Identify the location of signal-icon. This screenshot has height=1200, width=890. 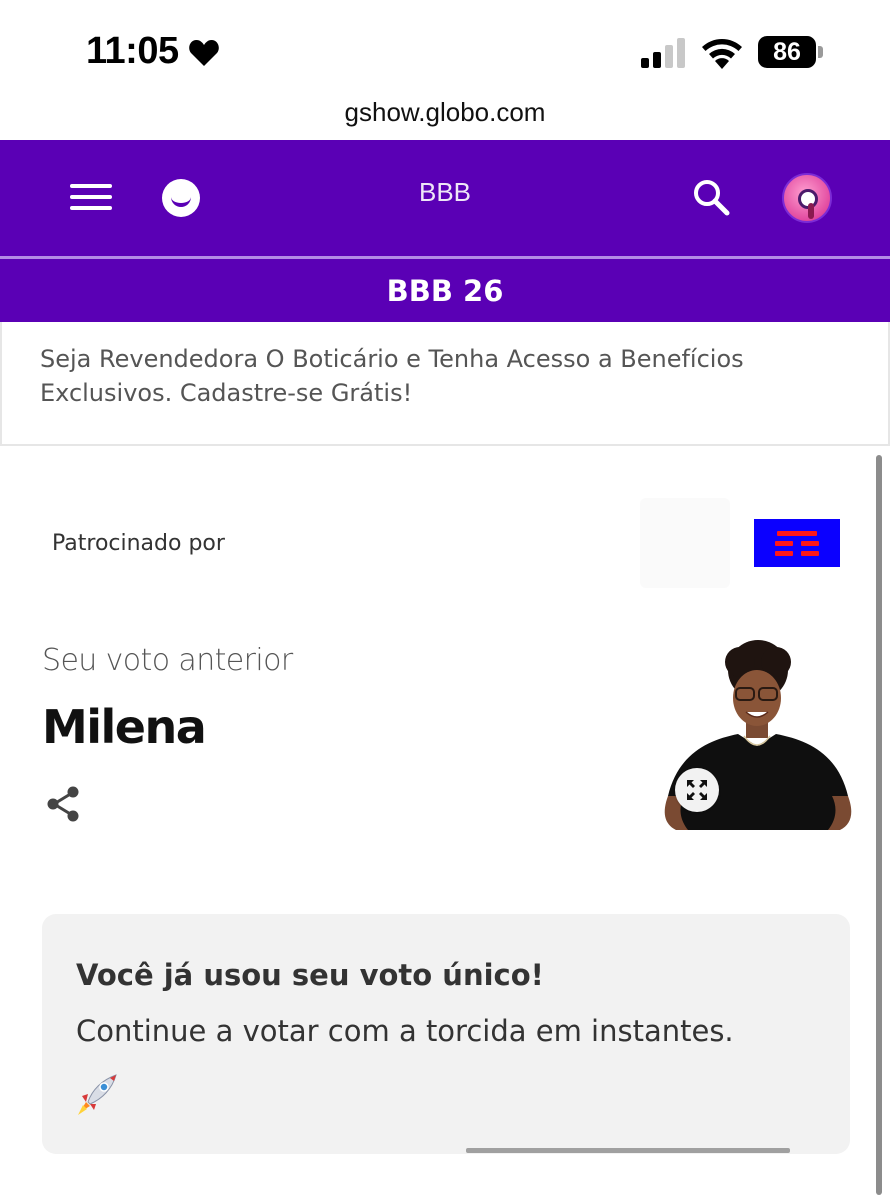
(663, 53).